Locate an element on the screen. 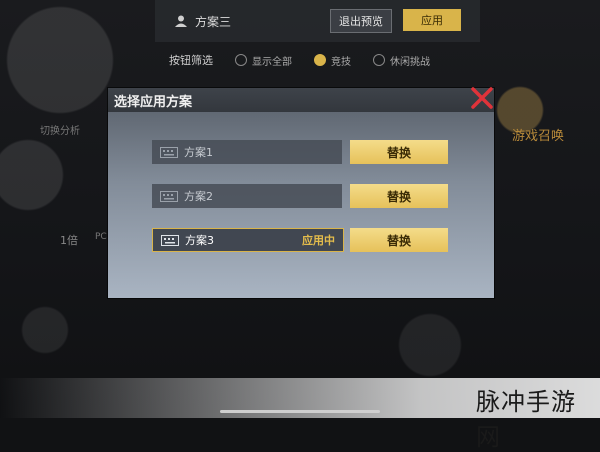  scheme-field-active: 方案3 应用中 is located at coordinates (248, 240).